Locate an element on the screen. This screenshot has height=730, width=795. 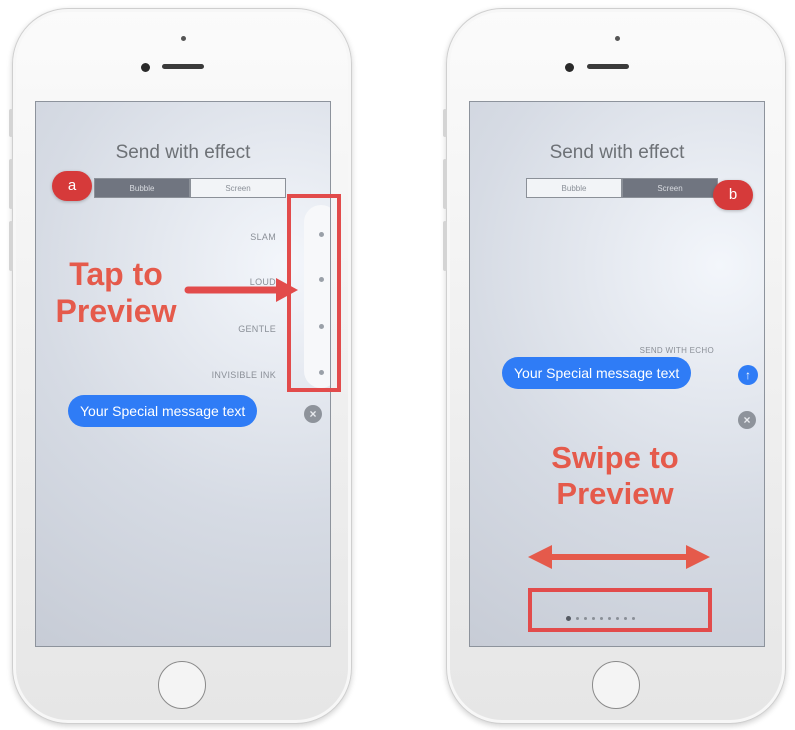
effect-slam-label: SLAM is located at coordinates (263, 237).